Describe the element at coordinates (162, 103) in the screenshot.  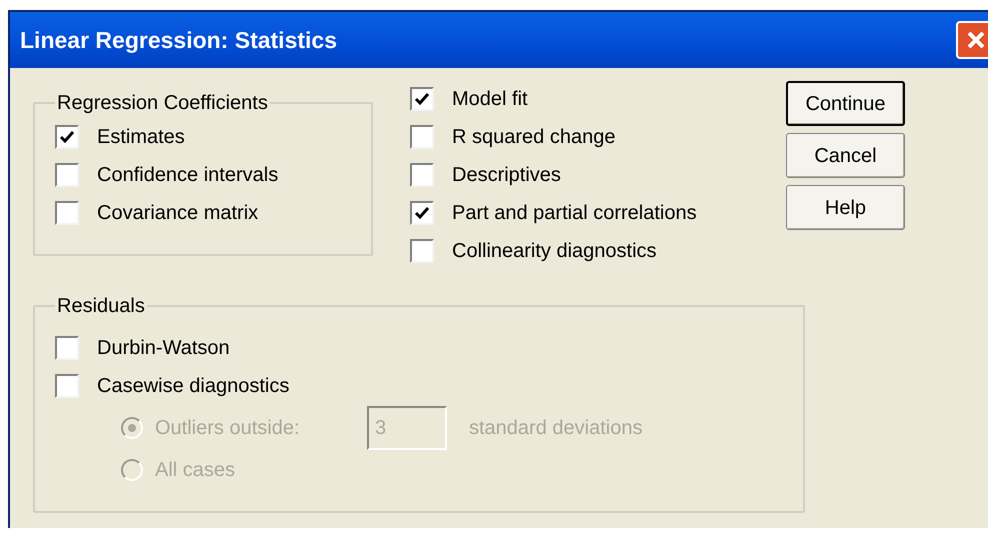
I see `group-title: Regression Coefficients` at that location.